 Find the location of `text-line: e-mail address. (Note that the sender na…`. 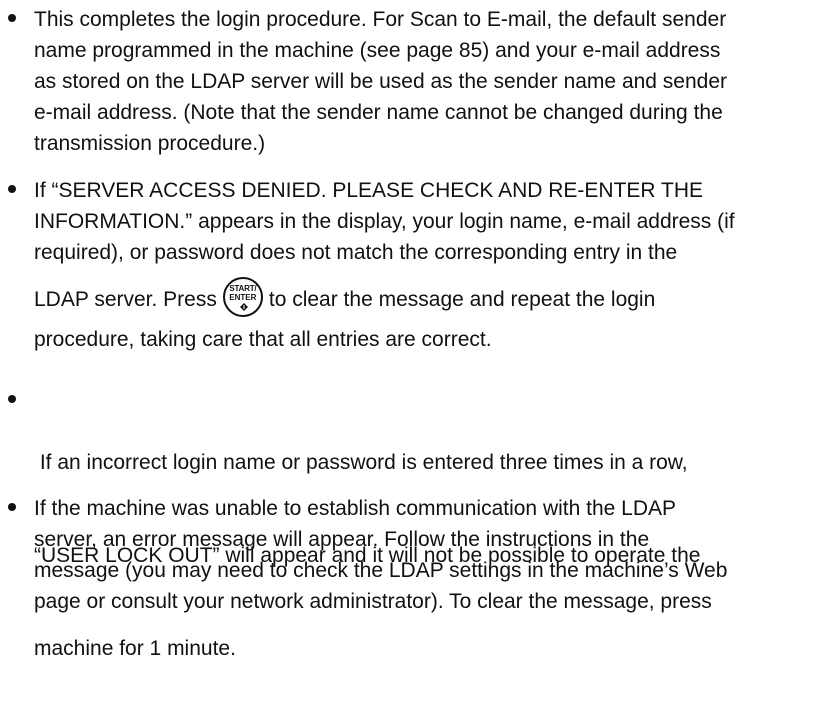

text-line: e-mail address. (Note that the sender na… is located at coordinates (378, 112).